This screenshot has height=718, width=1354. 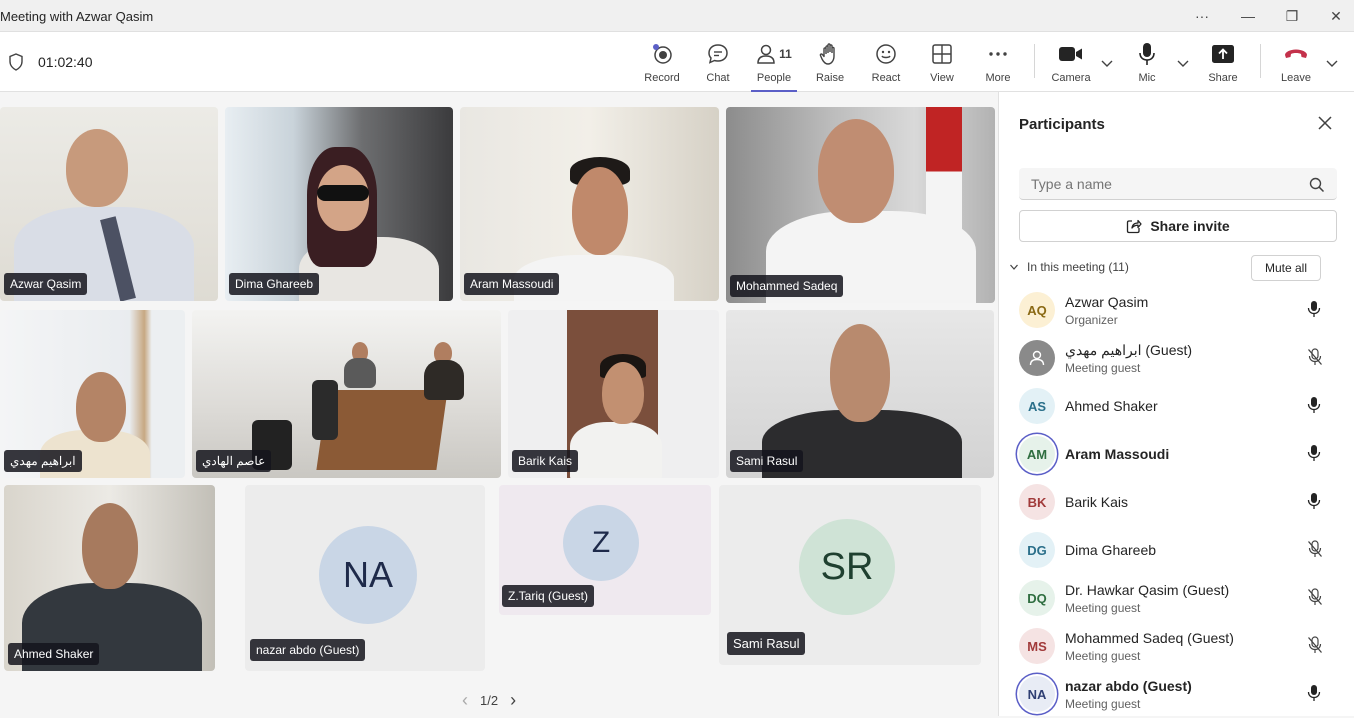 I want to click on close-window-button: ✕, so click(x=1334, y=16).